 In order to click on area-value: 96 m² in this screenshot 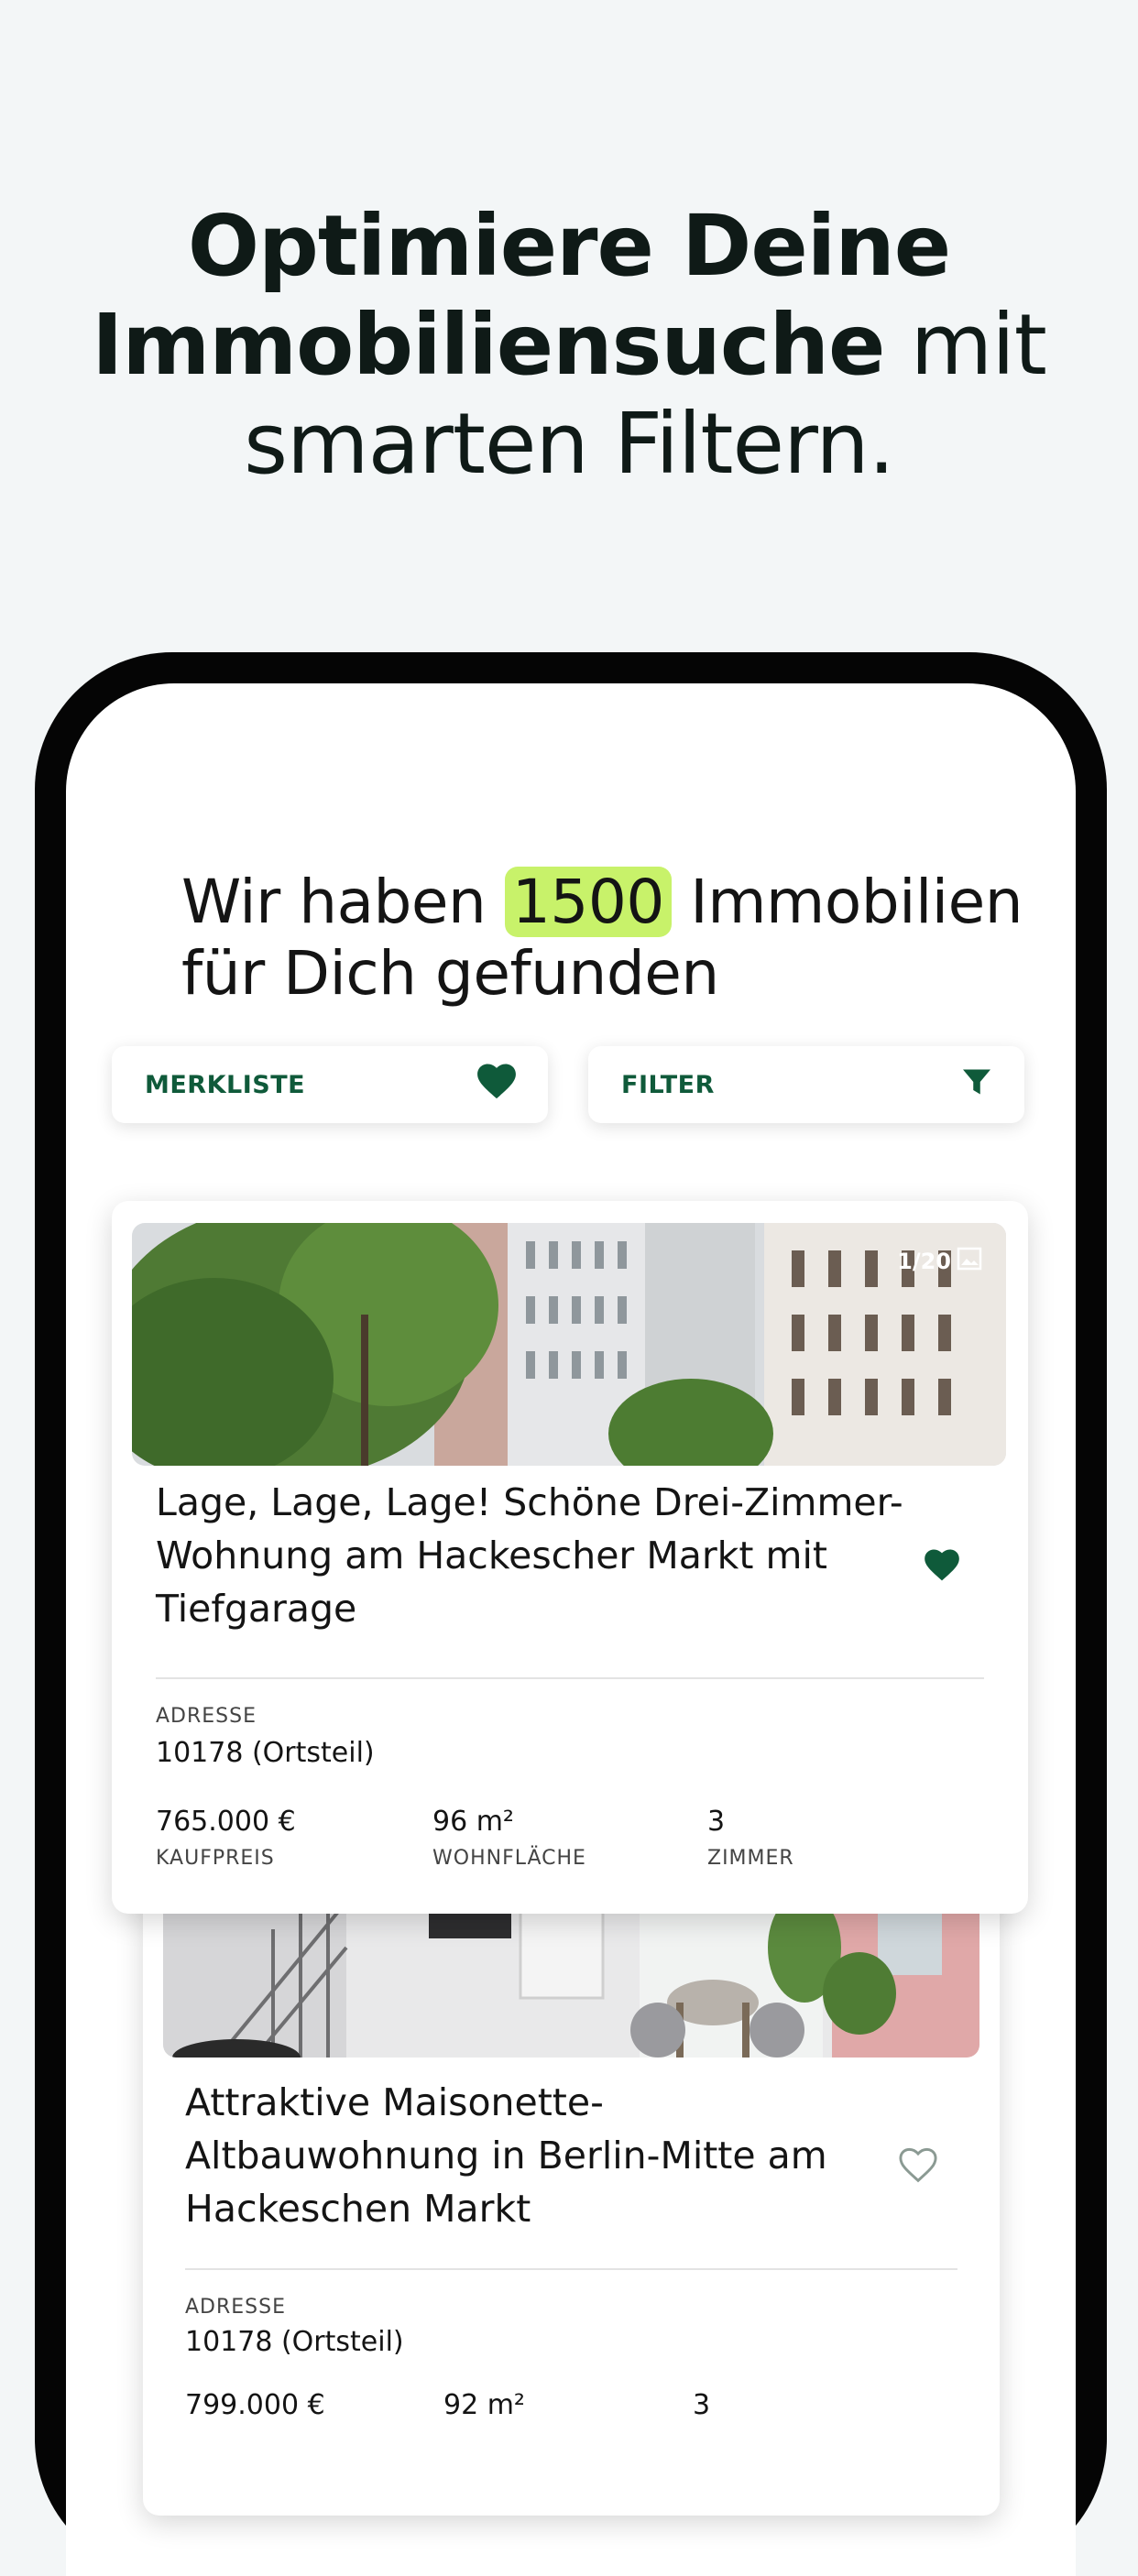, I will do `click(473, 1822)`.